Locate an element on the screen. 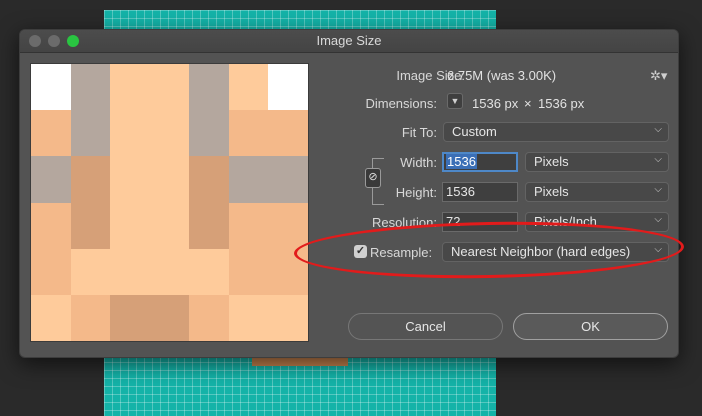 The width and height of the screenshot is (702, 416). dimensions-width: 1536 px is located at coordinates (495, 103).